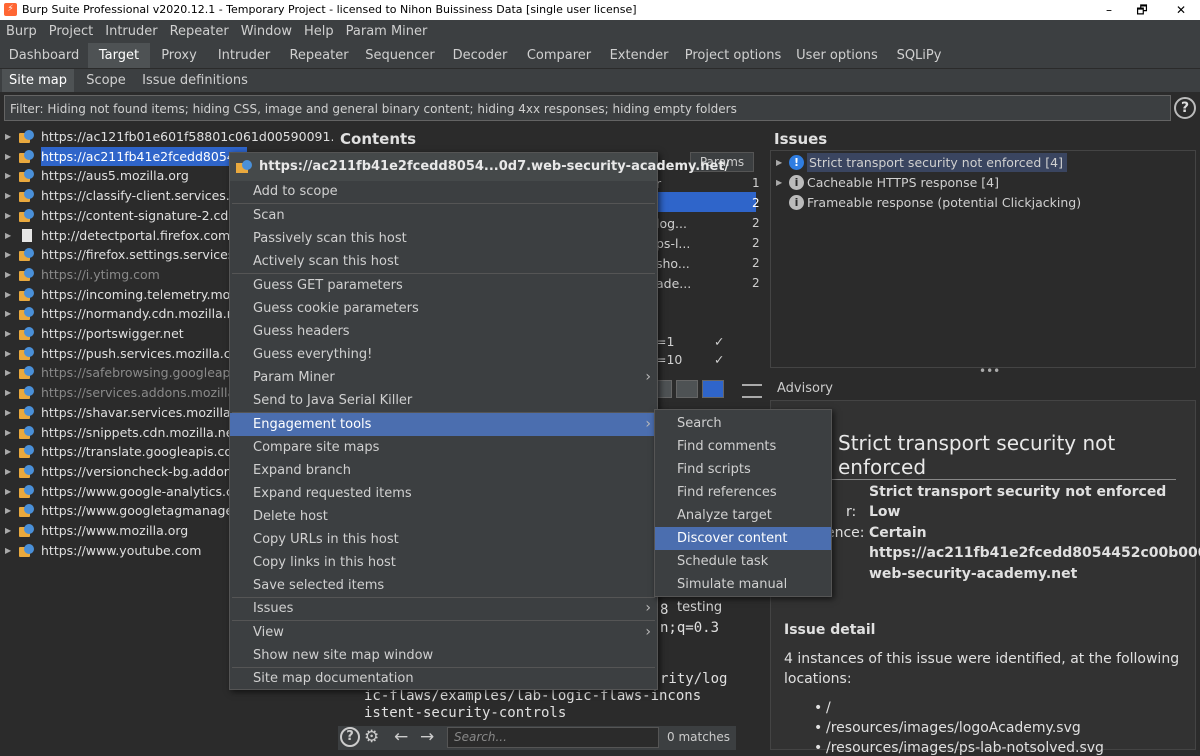 The image size is (1200, 756). I want to click on tab-extender: Extender, so click(639, 55).